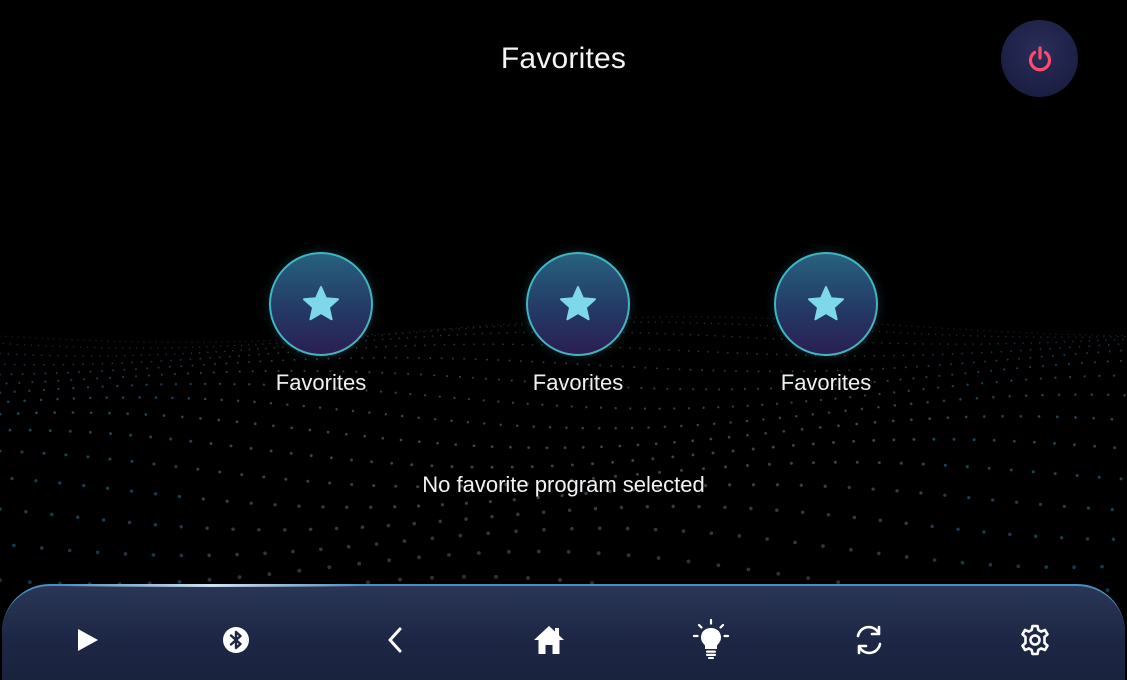 Image resolution: width=1127 pixels, height=680 pixels. I want to click on nav-home-button, so click(549, 640).